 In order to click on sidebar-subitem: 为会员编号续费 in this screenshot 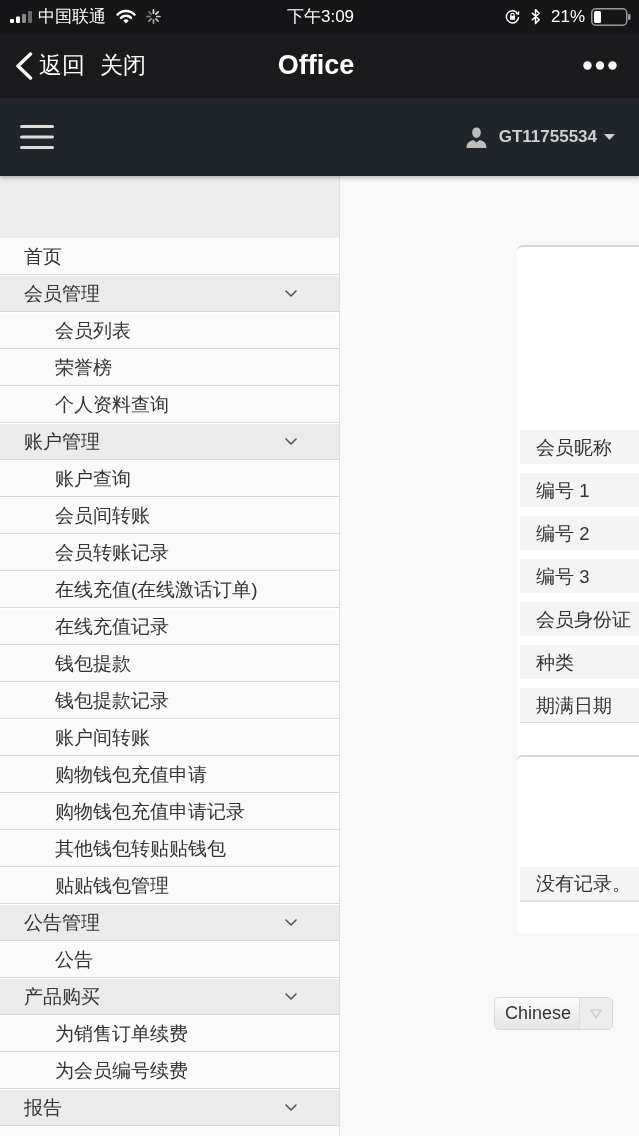, I will do `click(169, 1070)`.